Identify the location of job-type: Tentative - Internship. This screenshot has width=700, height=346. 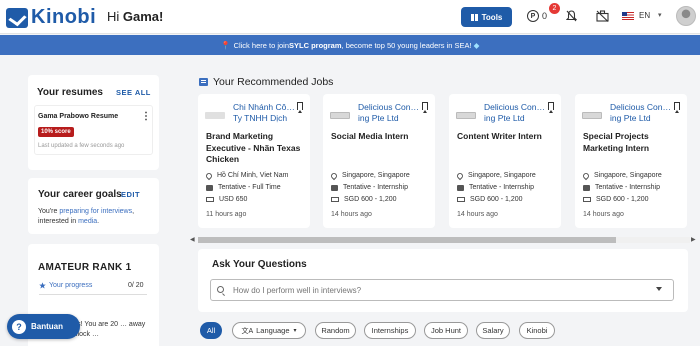
(495, 187).